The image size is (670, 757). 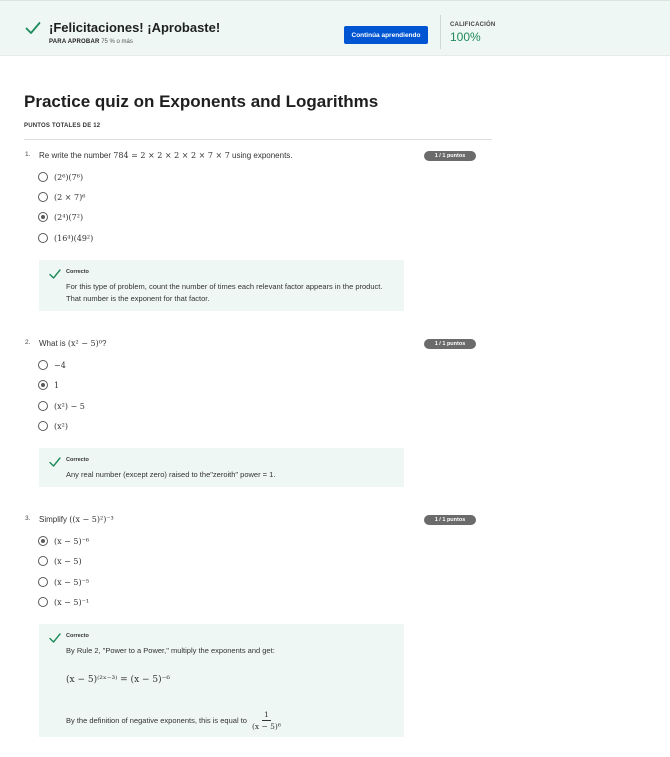 What do you see at coordinates (52, 365) in the screenshot?
I see `answer-option: −4` at bounding box center [52, 365].